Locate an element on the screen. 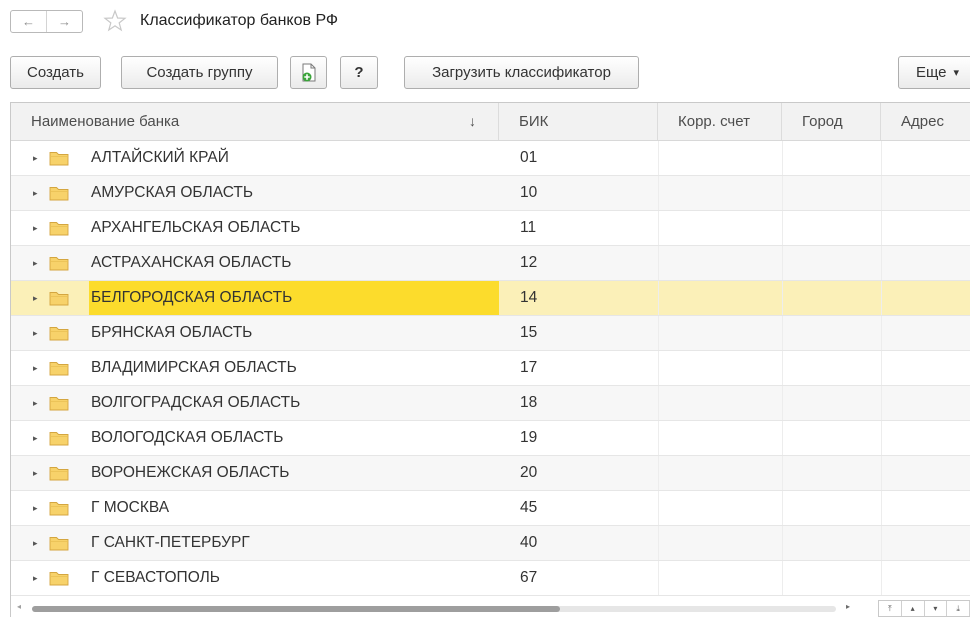 The height and width of the screenshot is (617, 970). arrow-right-icon: → is located at coordinates (64, 21).